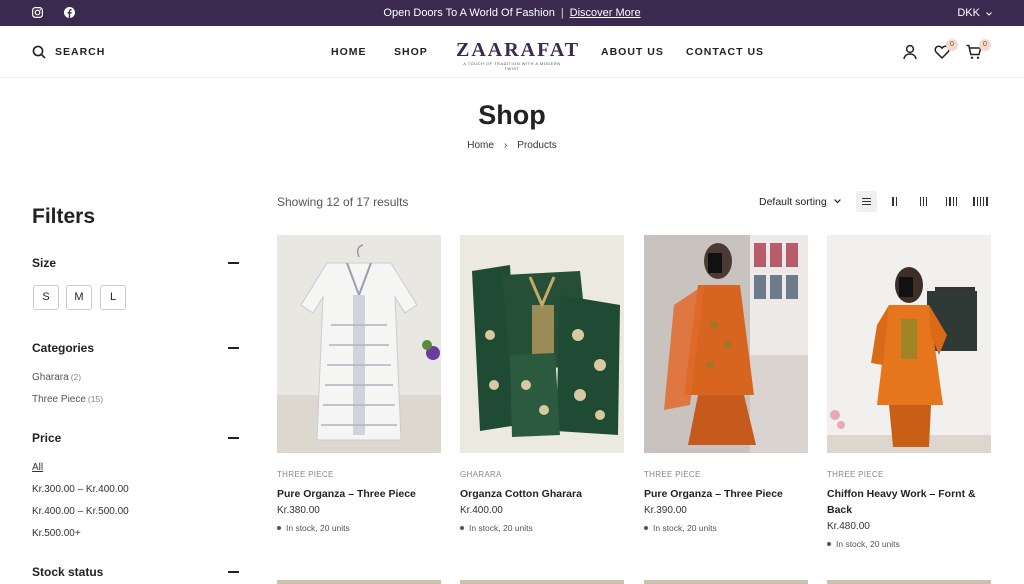 Image resolution: width=1024 pixels, height=584 pixels. I want to click on search-label: SEARCH, so click(80, 52).